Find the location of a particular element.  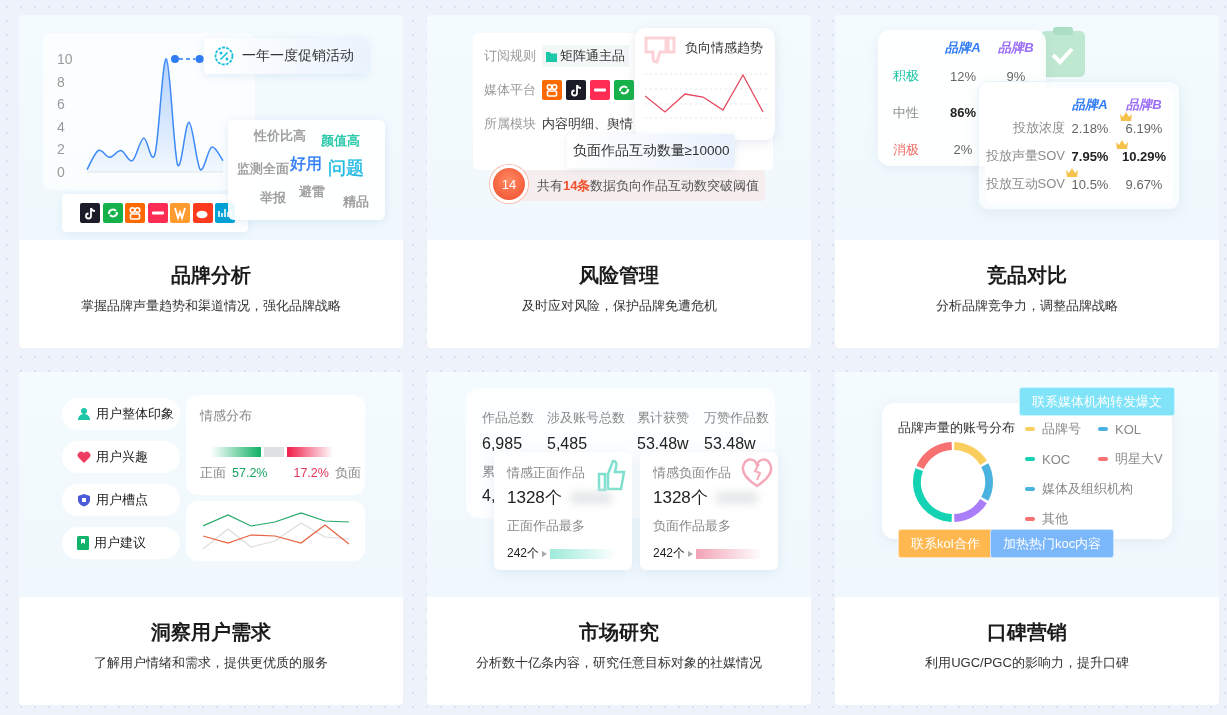

legend-item: 媒体及组织机构 is located at coordinates (1096, 489).